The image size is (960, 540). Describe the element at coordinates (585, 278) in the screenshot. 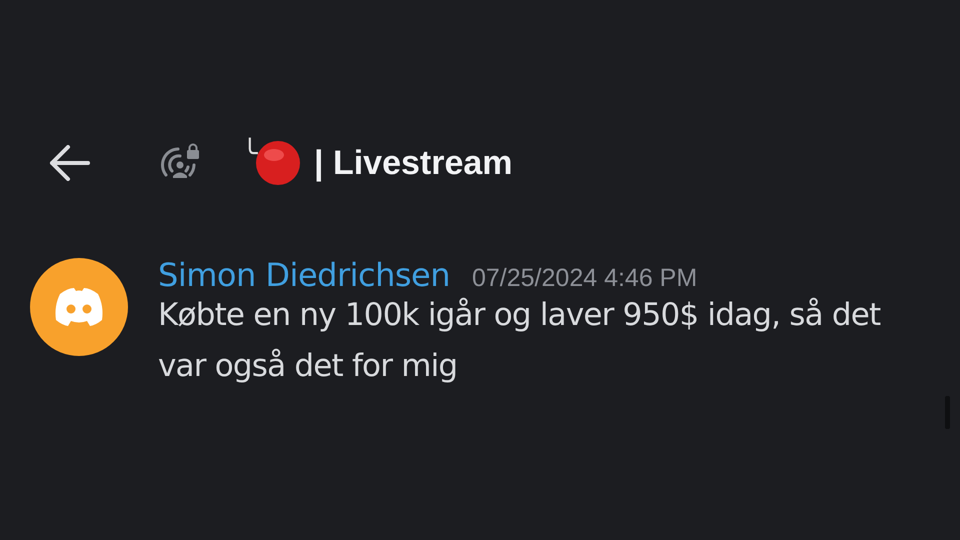

I see `timestamp: 07/25/2024 4:46 PM` at that location.